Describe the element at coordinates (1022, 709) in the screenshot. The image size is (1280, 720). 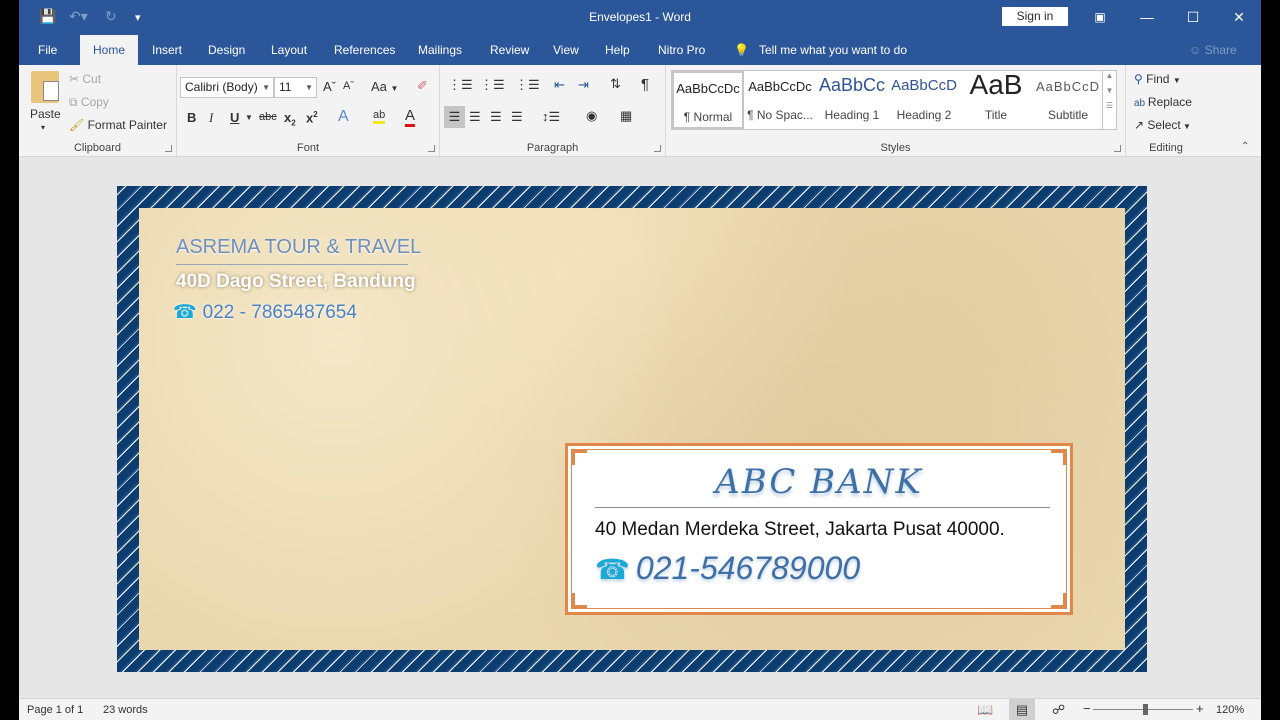
I see `print-layout-icon: ▤` at that location.